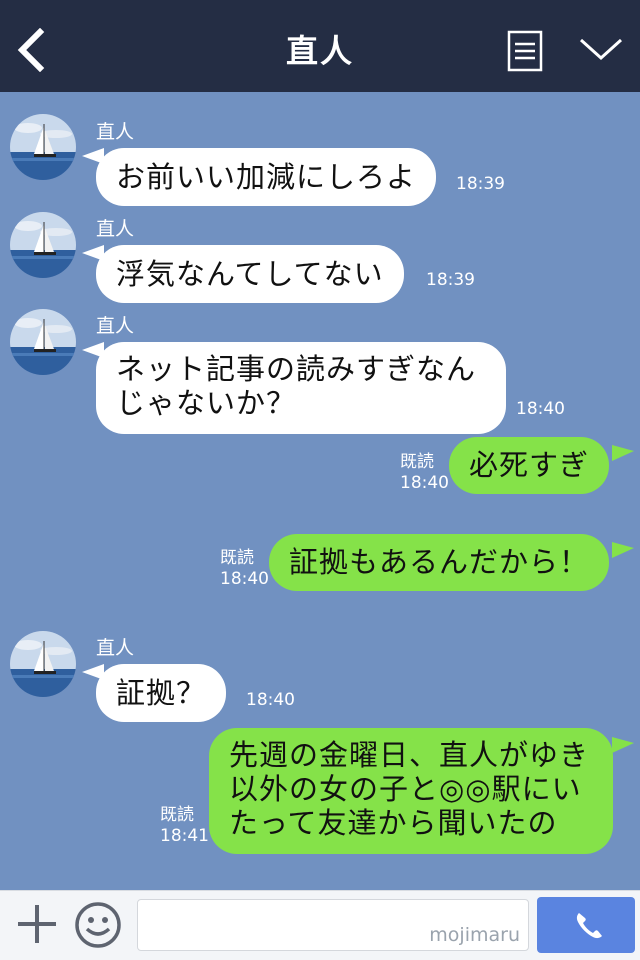 This screenshot has width=640, height=960. I want to click on message-bubble: 浮気なんてしてない, so click(250, 274).